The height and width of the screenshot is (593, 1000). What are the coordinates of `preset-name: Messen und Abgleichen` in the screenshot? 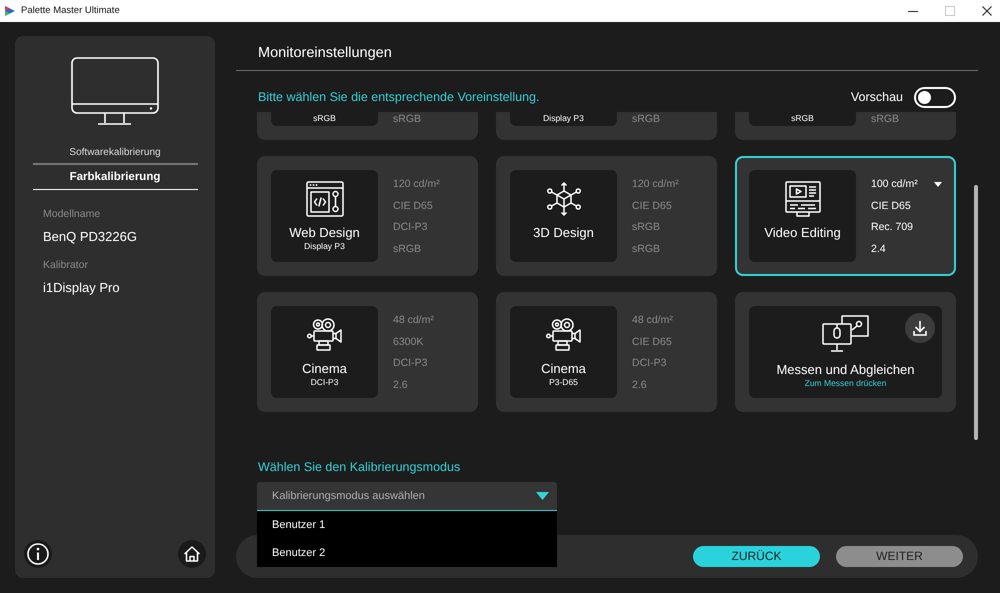 It's located at (845, 370).